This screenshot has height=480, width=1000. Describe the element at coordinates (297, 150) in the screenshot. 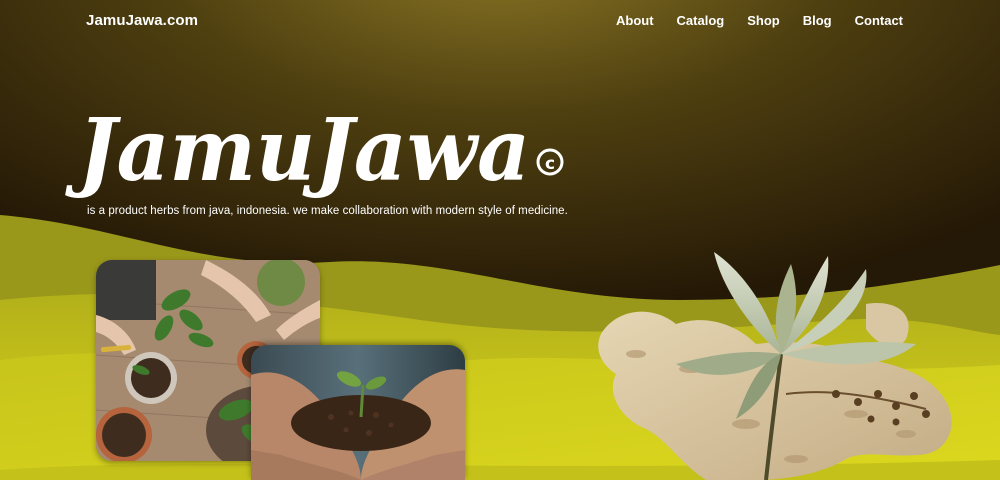

I see `logo-text: JamuJawa` at that location.